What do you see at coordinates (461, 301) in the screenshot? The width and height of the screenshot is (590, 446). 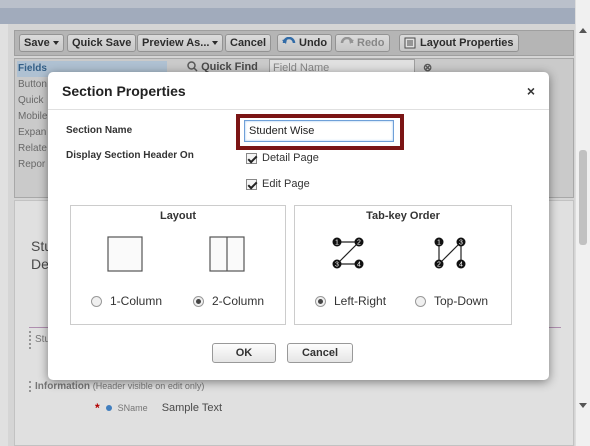 I see `top-down-label: Top-Down` at bounding box center [461, 301].